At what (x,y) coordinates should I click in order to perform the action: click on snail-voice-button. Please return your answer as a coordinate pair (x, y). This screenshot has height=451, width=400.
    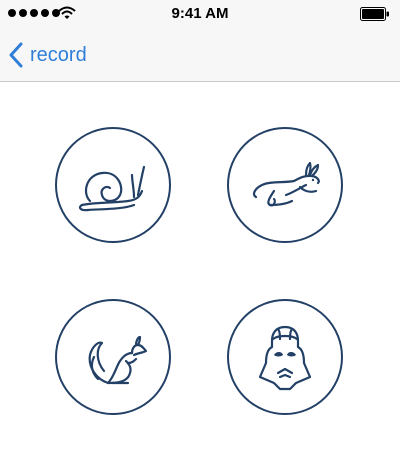
    Looking at the image, I should click on (113, 185).